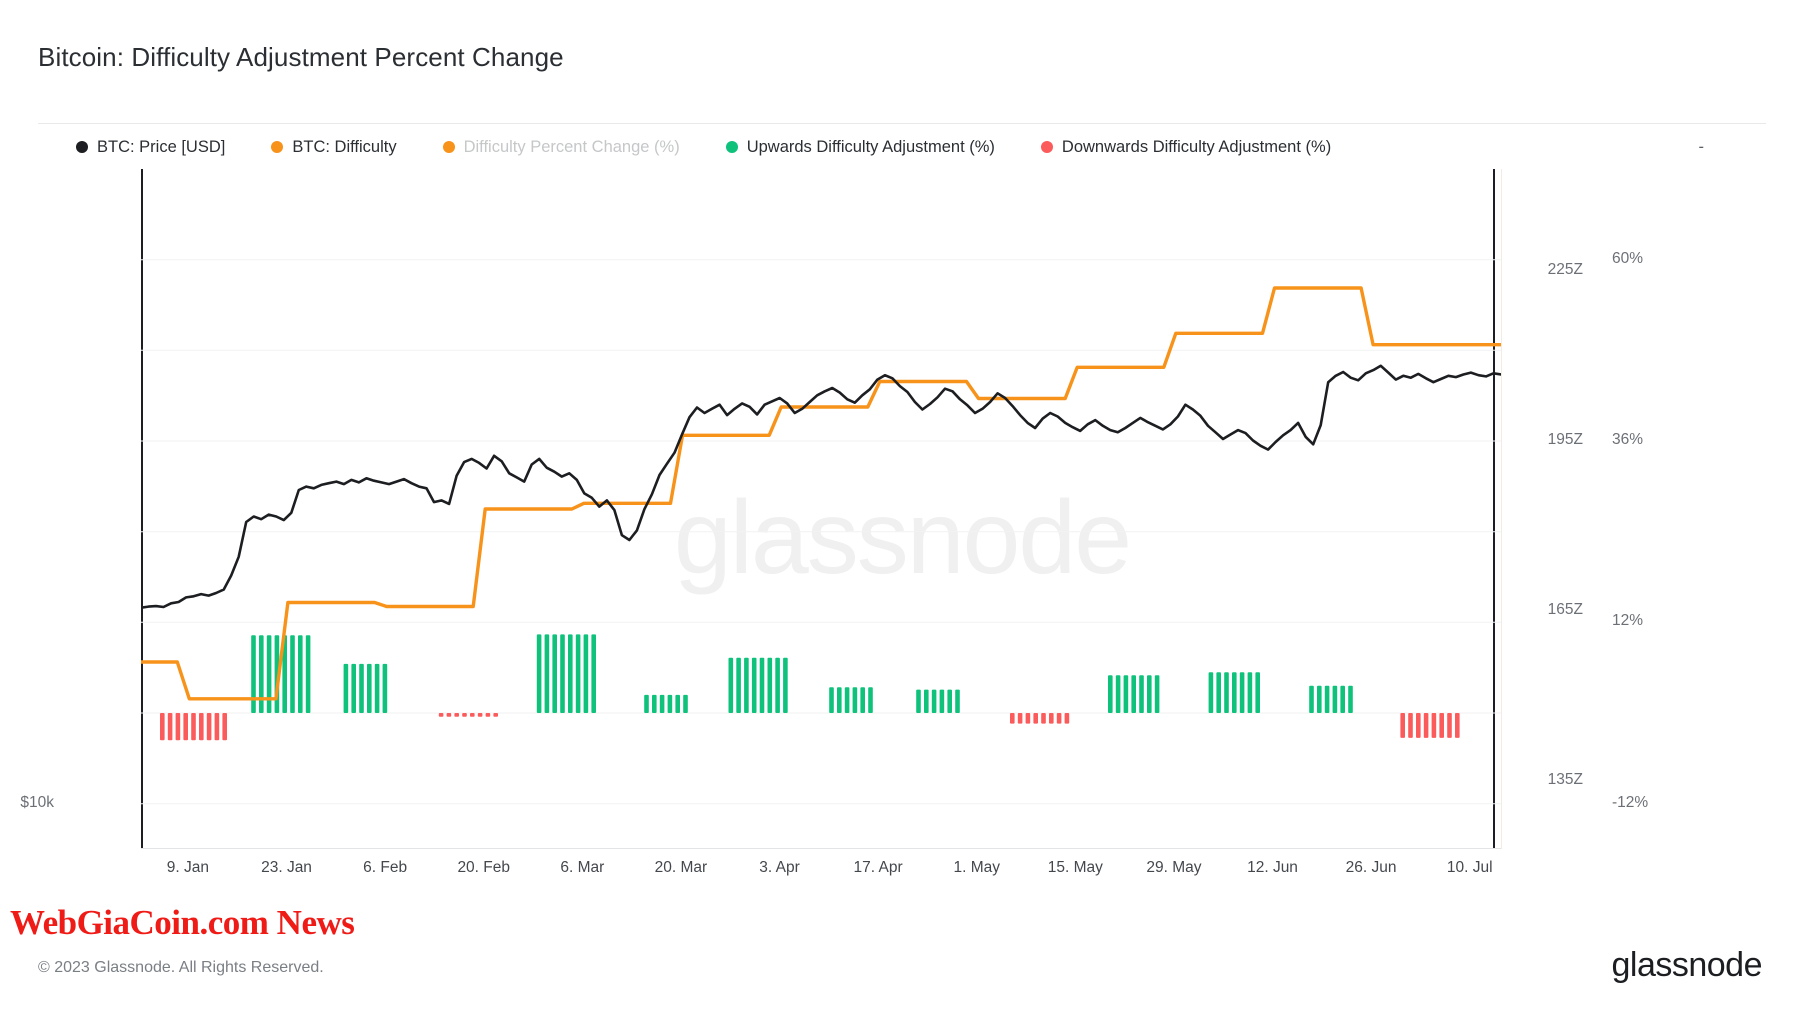 The width and height of the screenshot is (1800, 1013). I want to click on legend-item-0: BTC: Price [USD], so click(150, 147).